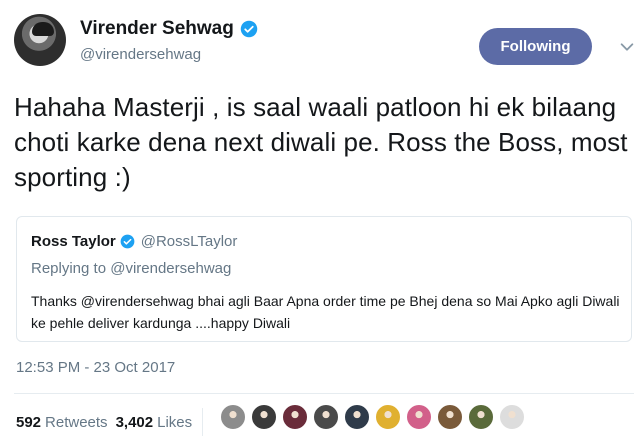 This screenshot has width=643, height=441. Describe the element at coordinates (40, 40) in the screenshot. I see `author-avatar` at that location.